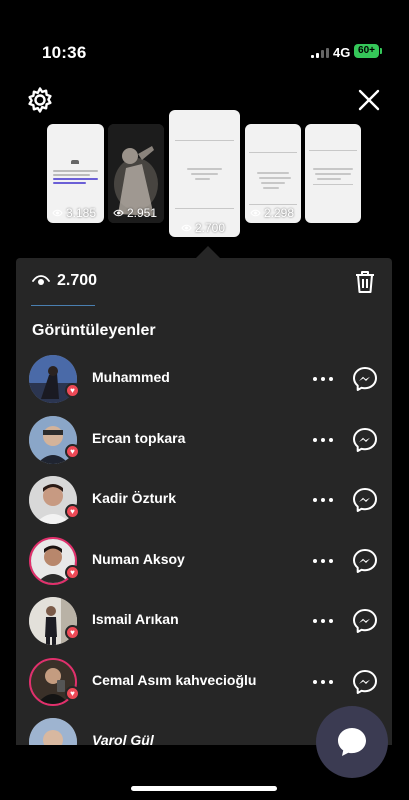 Image resolution: width=409 pixels, height=800 pixels. Describe the element at coordinates (135, 213) in the screenshot. I see `story-view-count: 2.951` at that location.